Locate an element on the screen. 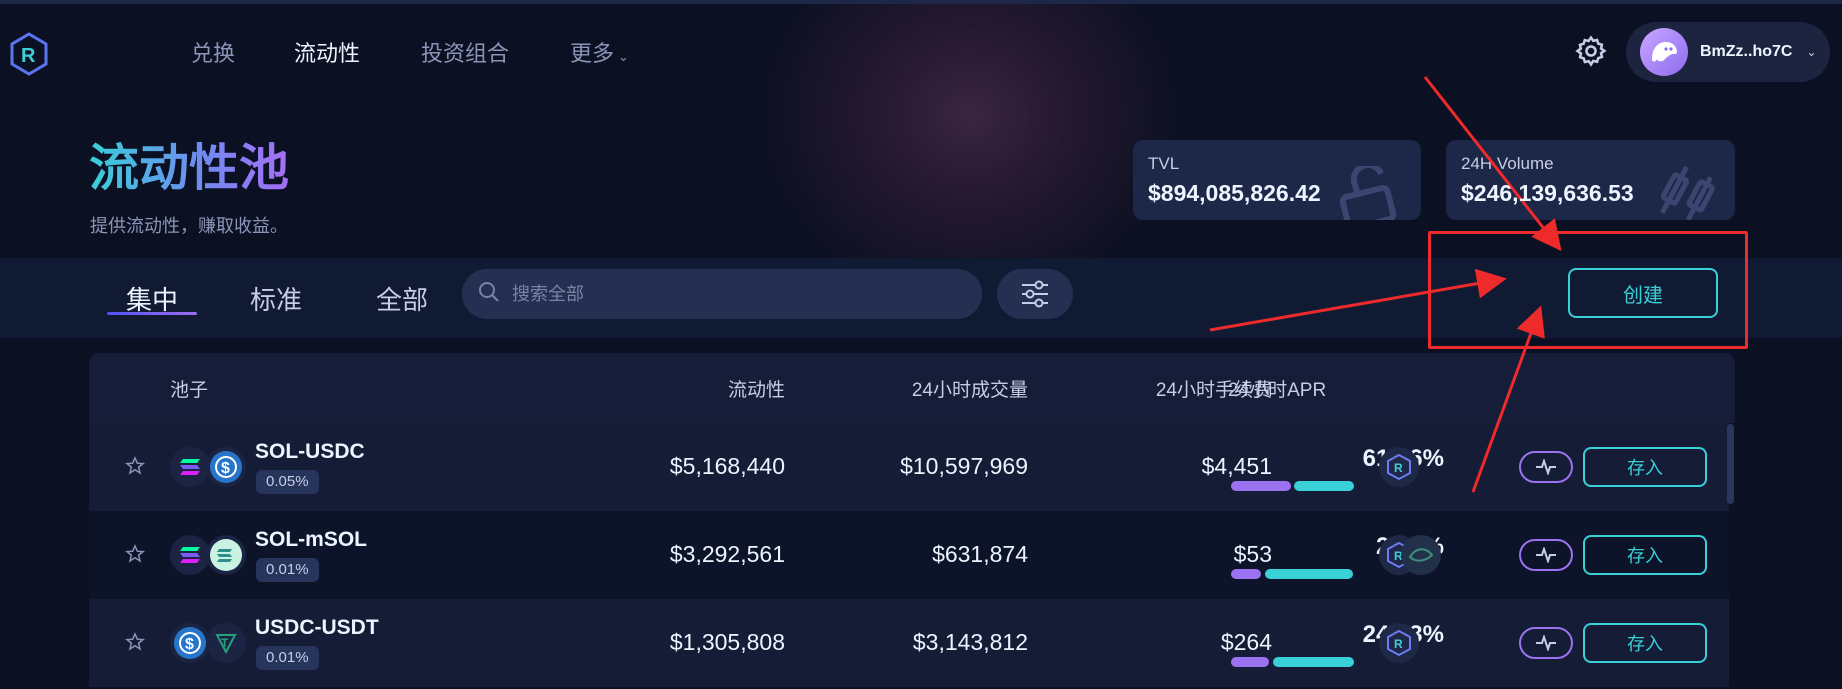 Image resolution: width=1842 pixels, height=689 pixels. header-liquidity: 流动性 is located at coordinates (697, 388).